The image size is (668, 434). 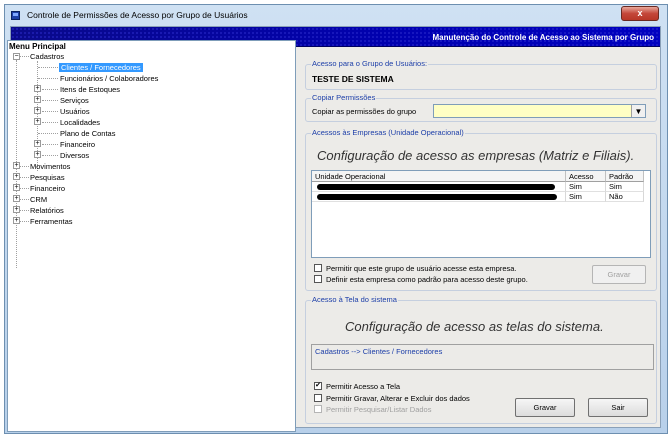 What do you see at coordinates (318, 386) in the screenshot?
I see `permitir-acesso-checkbox: ✔` at bounding box center [318, 386].